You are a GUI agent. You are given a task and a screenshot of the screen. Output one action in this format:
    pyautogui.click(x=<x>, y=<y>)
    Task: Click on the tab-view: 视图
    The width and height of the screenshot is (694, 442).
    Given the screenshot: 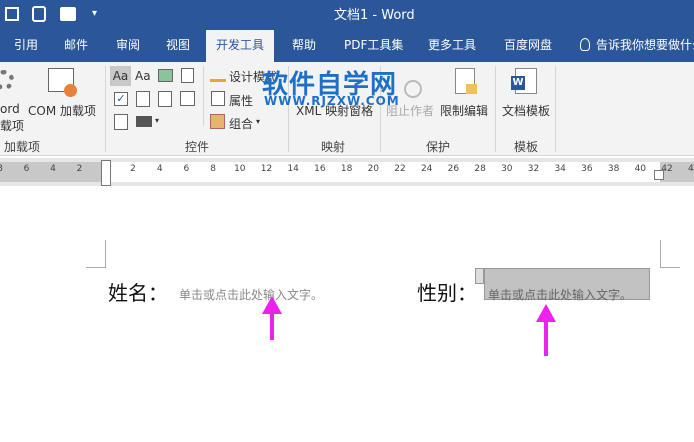 What is the action you would take?
    pyautogui.click(x=178, y=46)
    